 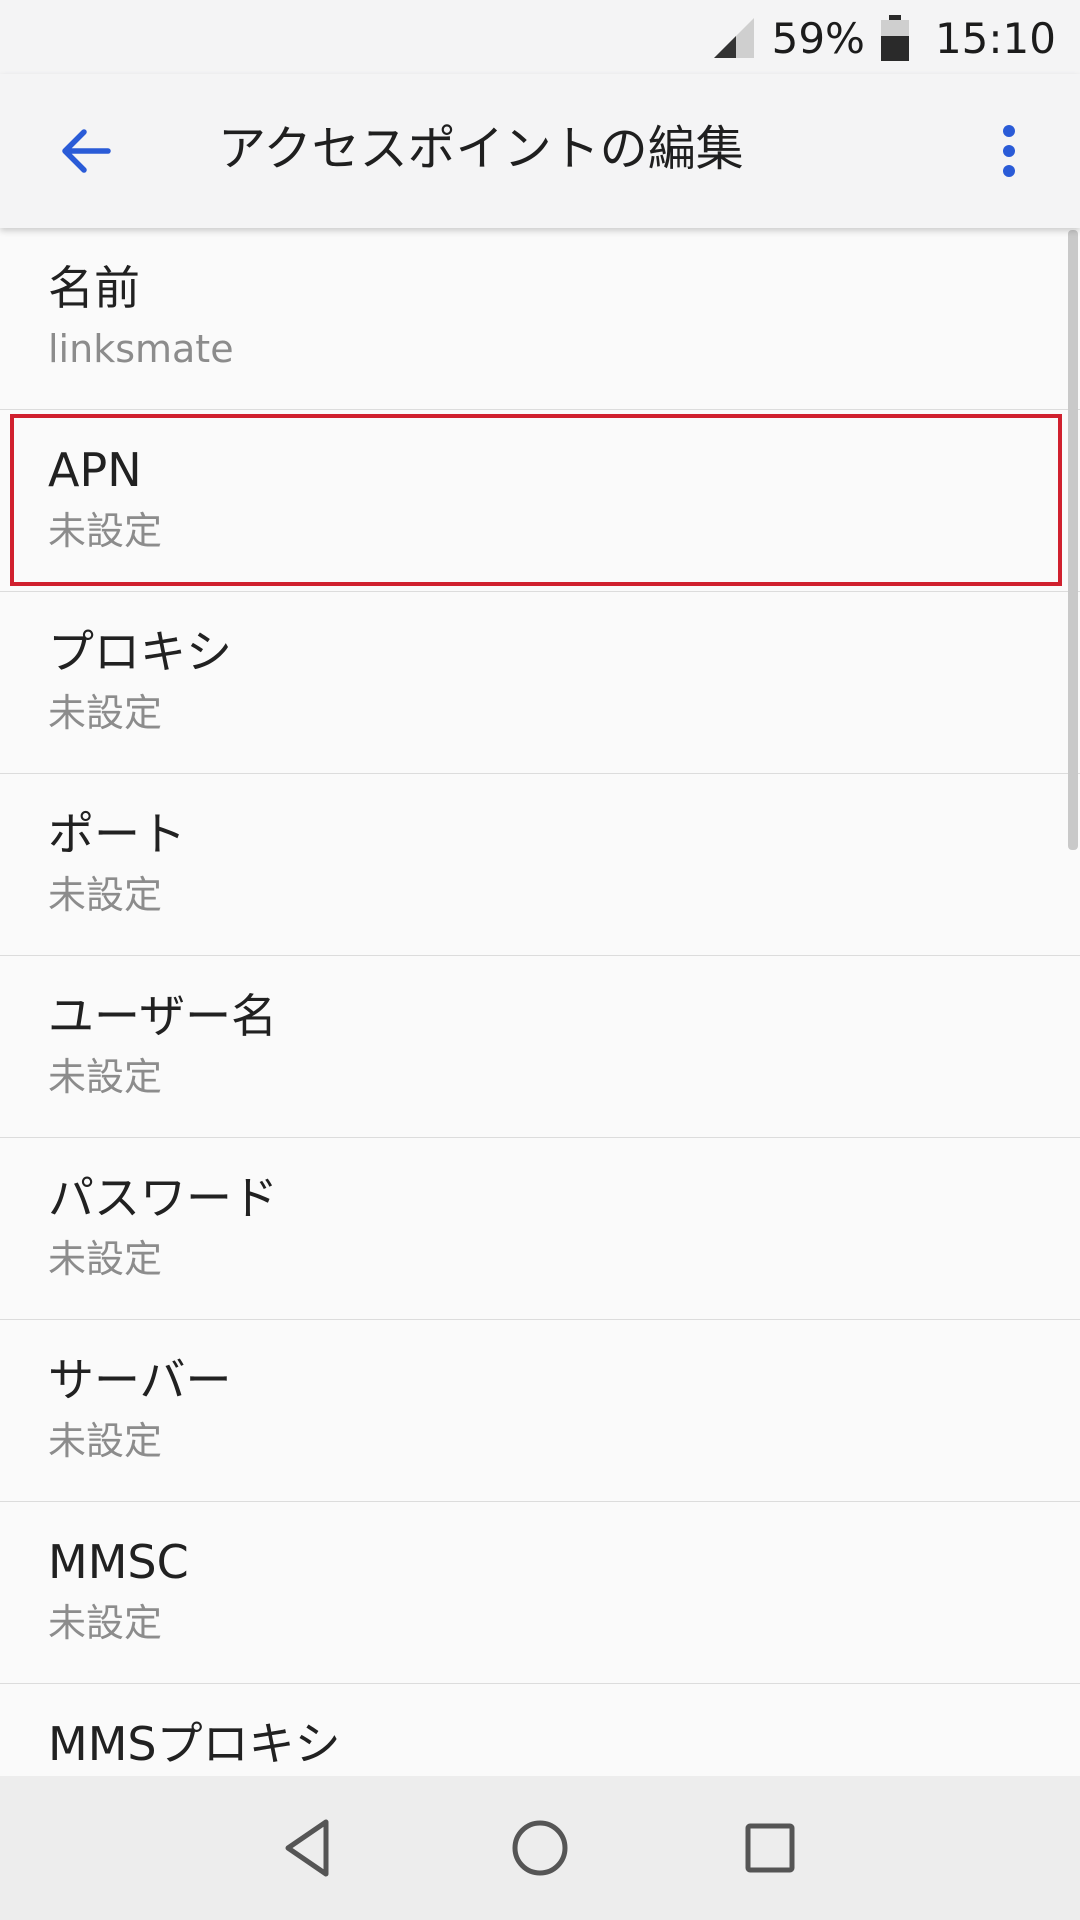 I want to click on signal-icon, so click(x=733, y=38).